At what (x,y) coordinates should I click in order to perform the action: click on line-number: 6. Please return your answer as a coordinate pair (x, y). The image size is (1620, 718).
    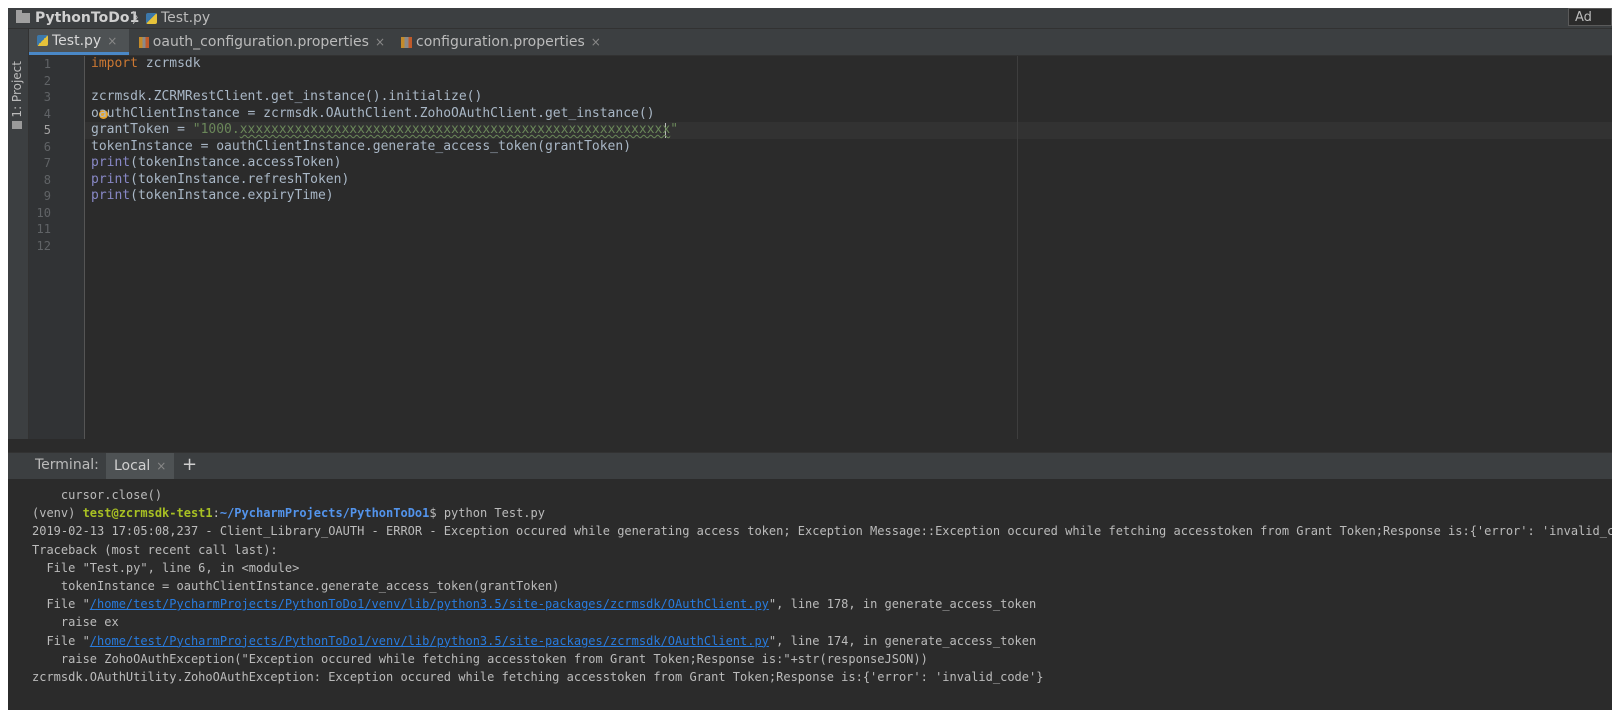
    Looking at the image, I should click on (47, 146).